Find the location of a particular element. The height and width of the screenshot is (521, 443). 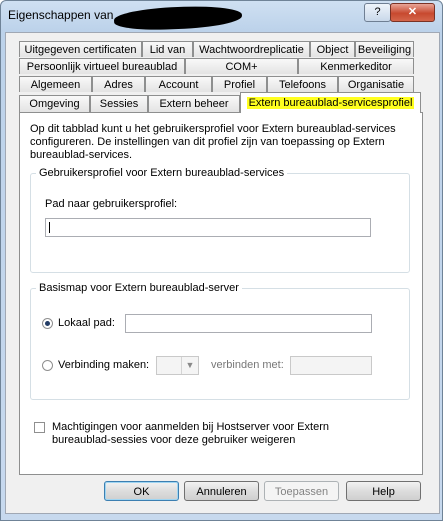

tab-telefoons: Telefoons is located at coordinates (302, 84).